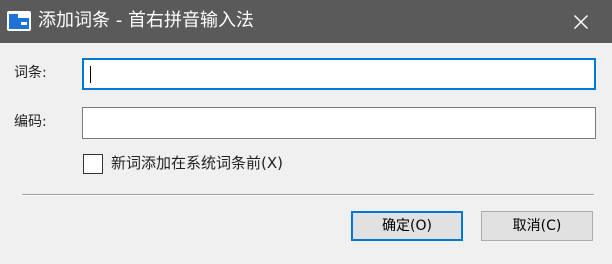  I want to click on code-label: 编码:, so click(30, 122).